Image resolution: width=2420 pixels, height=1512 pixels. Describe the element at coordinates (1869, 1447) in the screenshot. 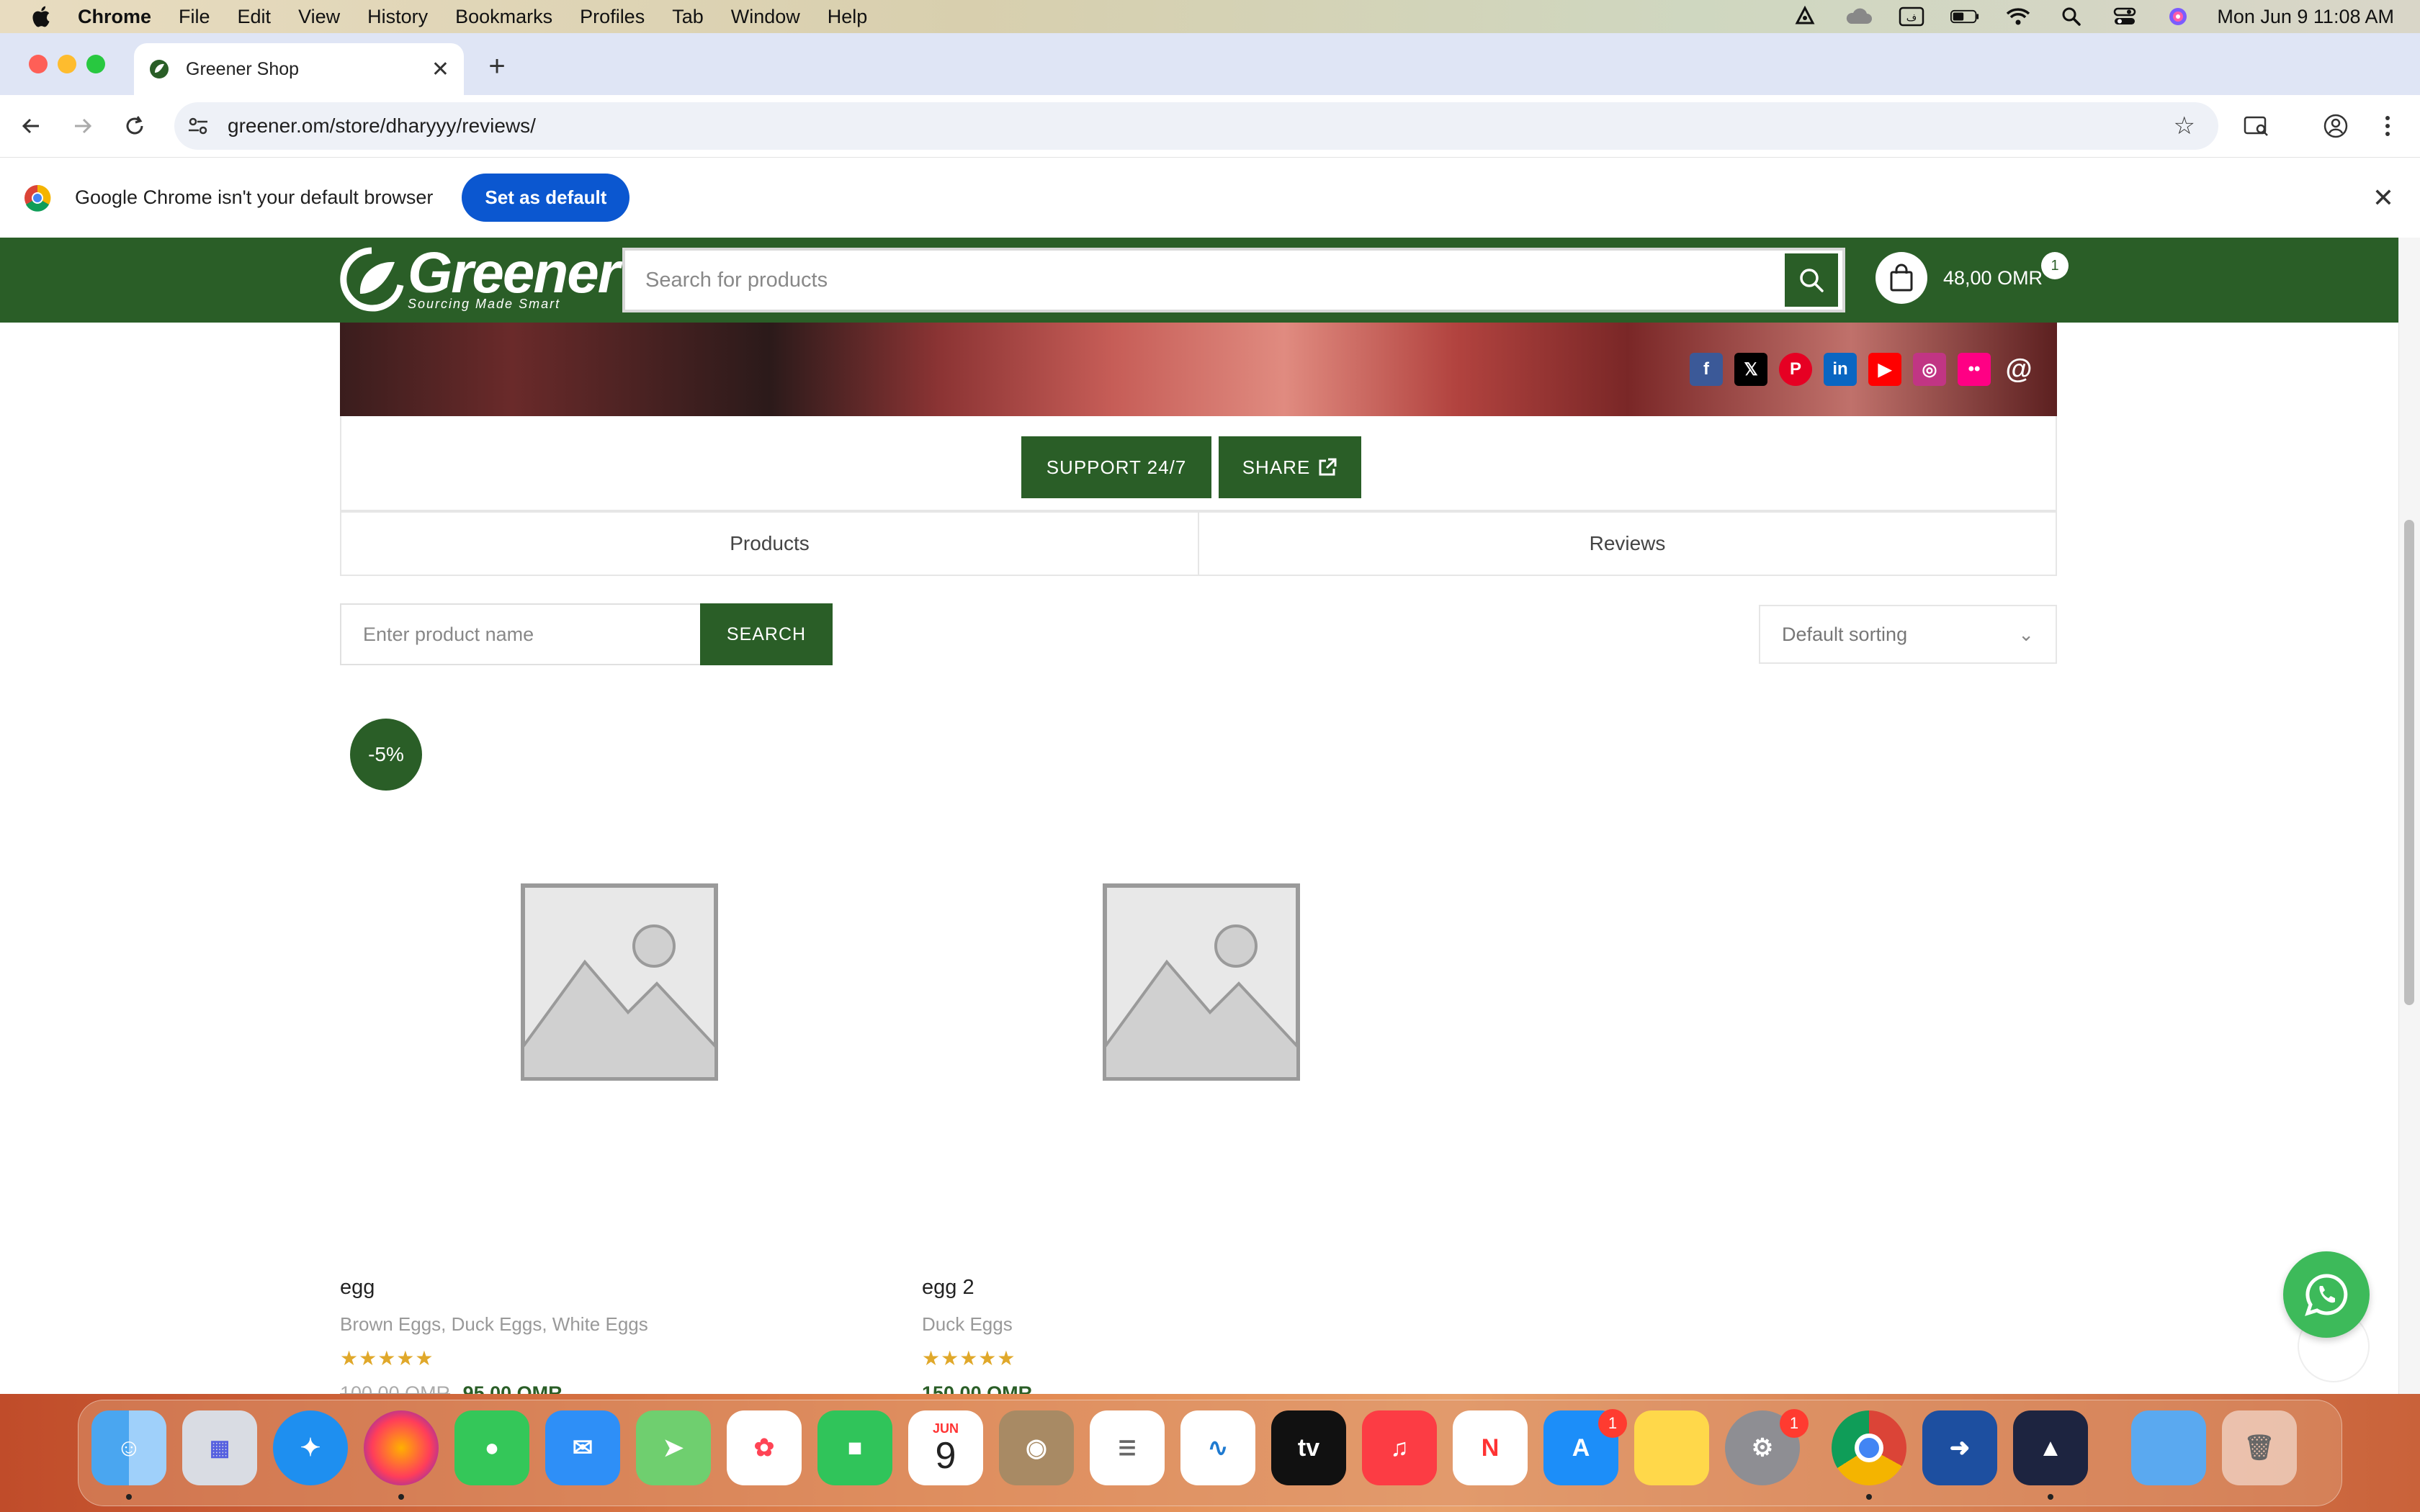

I see `chrome-dock-icon` at that location.